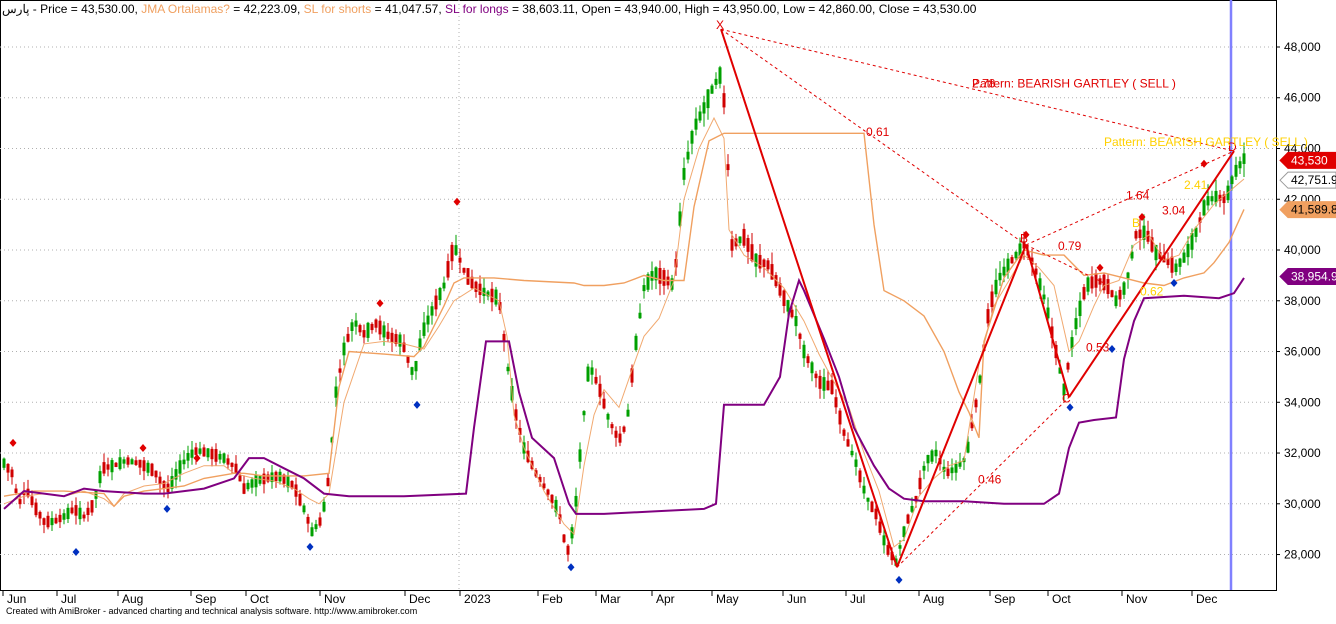 Image resolution: width=1336 pixels, height=624 pixels. Describe the element at coordinates (270, 9) in the screenshot. I see `jma-value: 42,223.09` at that location.